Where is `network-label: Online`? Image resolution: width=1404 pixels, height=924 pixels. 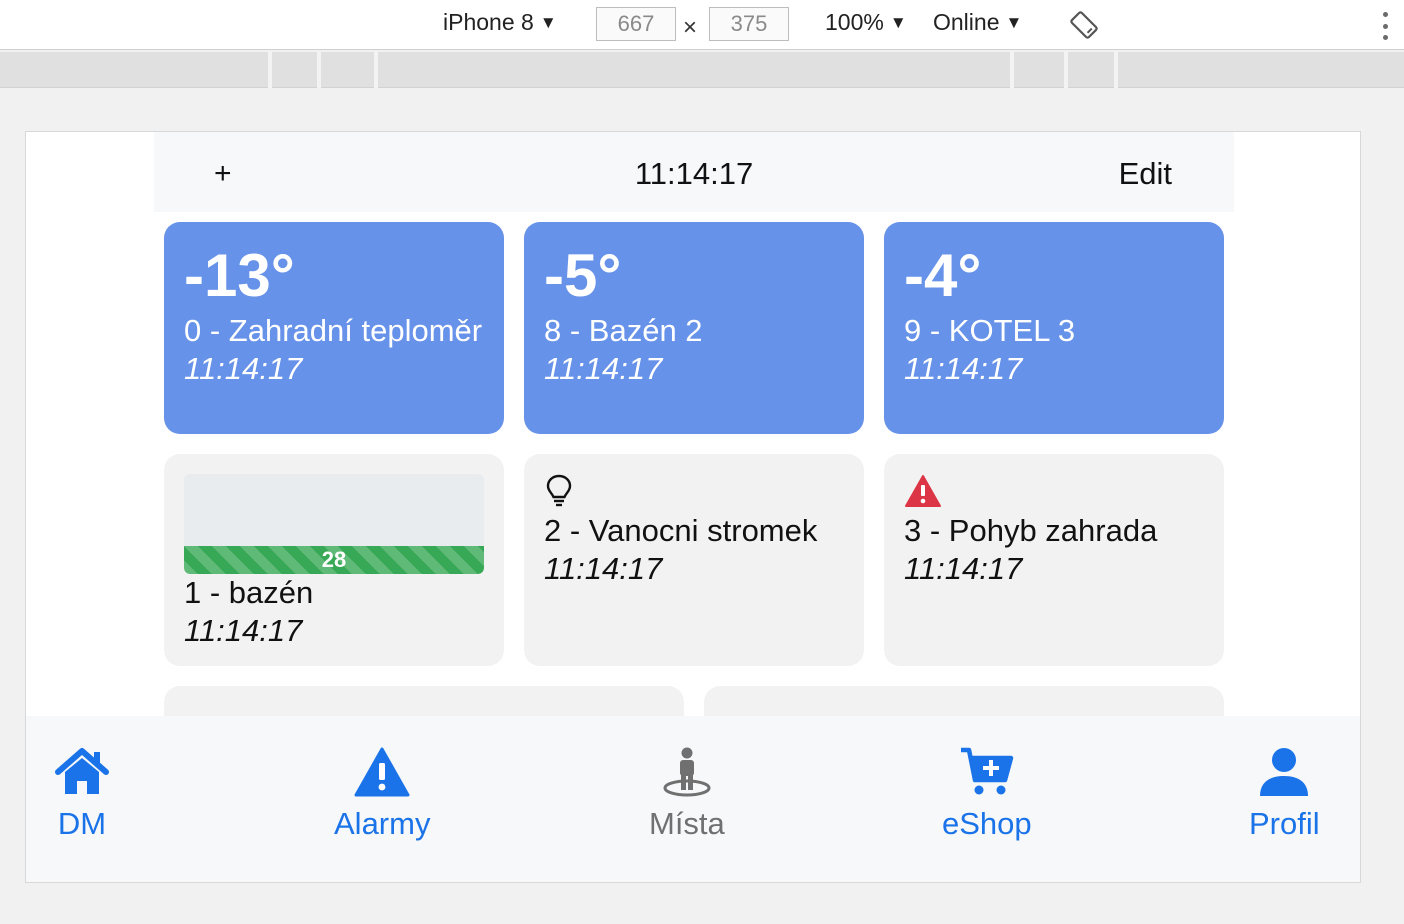 network-label: Online is located at coordinates (966, 22).